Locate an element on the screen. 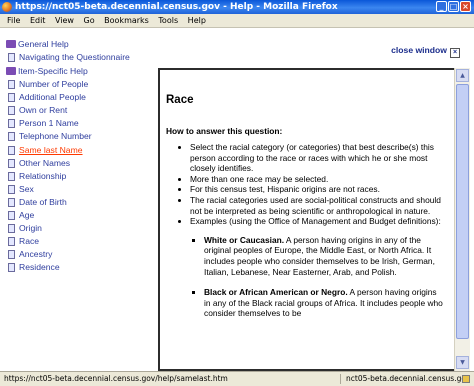  sidebar-item-other-names: Other Names is located at coordinates (39, 163).